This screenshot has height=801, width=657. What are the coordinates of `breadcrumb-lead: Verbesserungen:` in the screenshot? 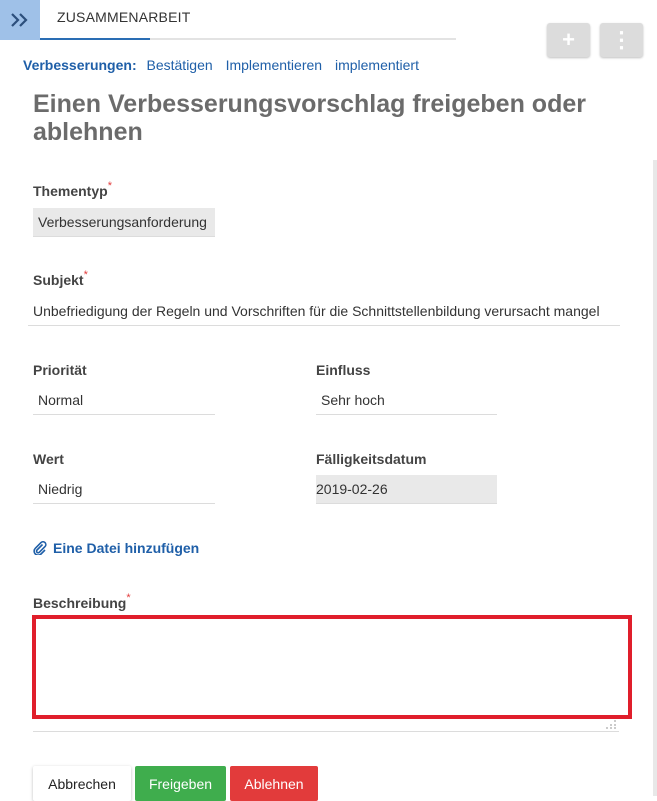 It's located at (80, 65).